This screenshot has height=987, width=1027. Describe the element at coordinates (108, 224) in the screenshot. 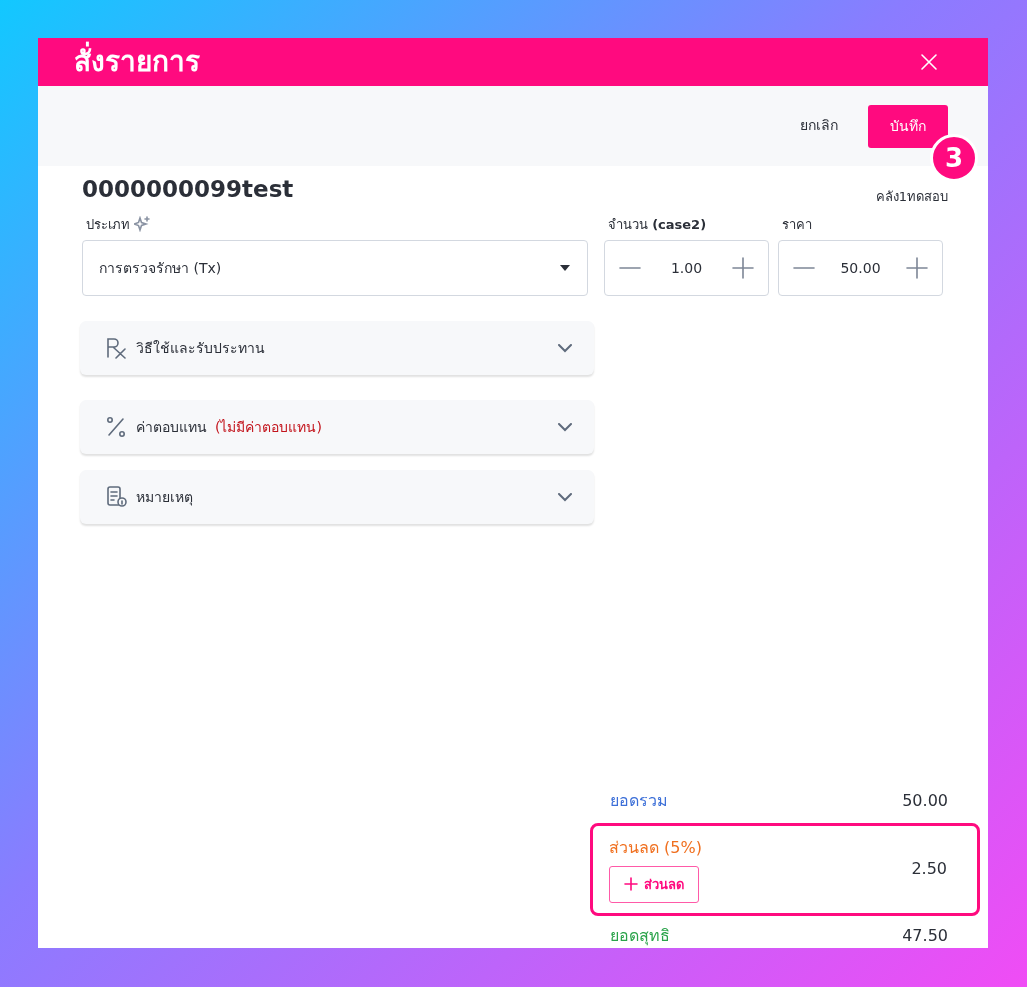

I see `type-label: ประเภท` at that location.